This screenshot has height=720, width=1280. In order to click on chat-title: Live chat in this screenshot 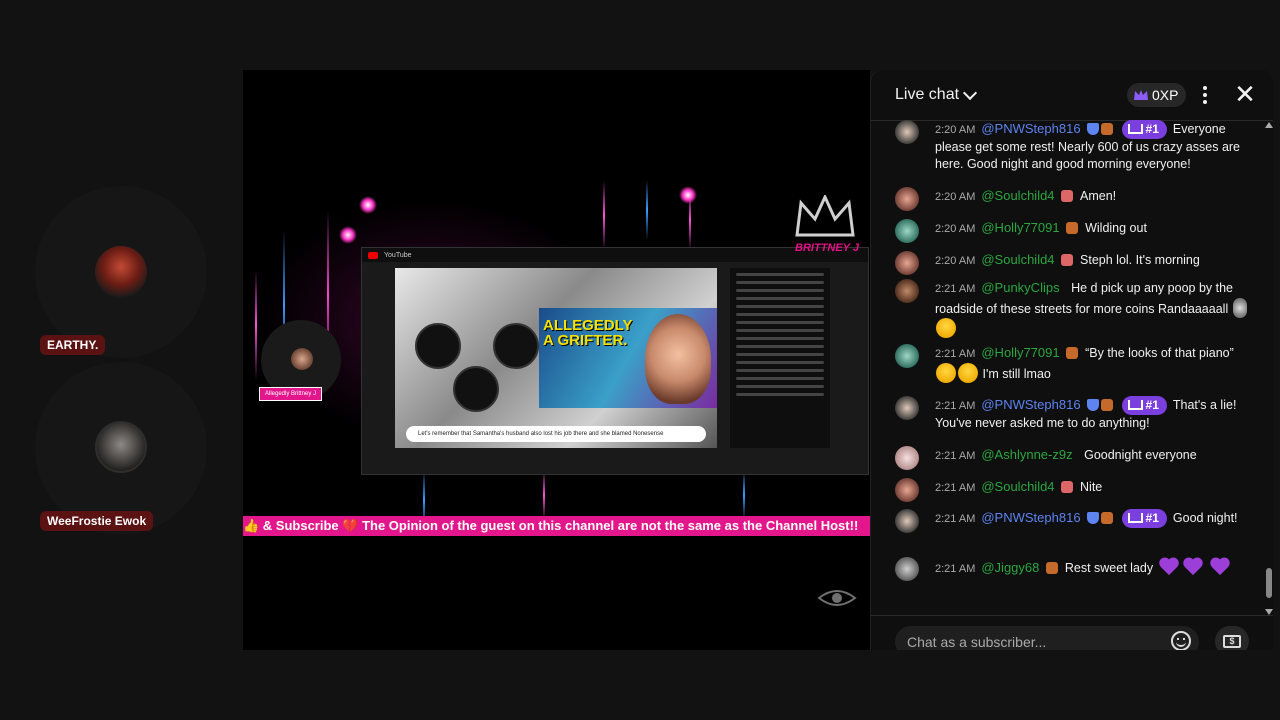, I will do `click(927, 94)`.